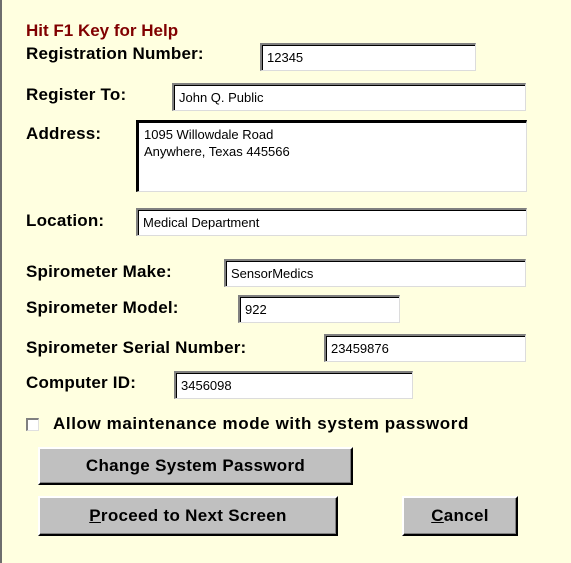  Describe the element at coordinates (368, 57) in the screenshot. I see `registration-number-field: 12345` at that location.